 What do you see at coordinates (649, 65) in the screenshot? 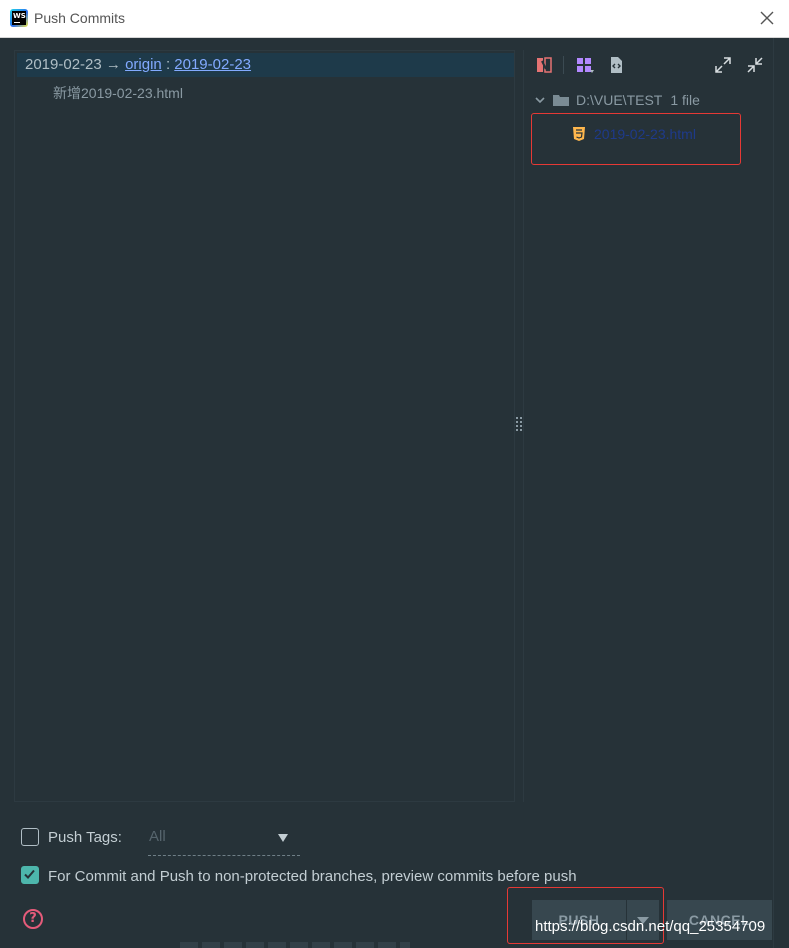
I see `changes-toolbar` at bounding box center [649, 65].